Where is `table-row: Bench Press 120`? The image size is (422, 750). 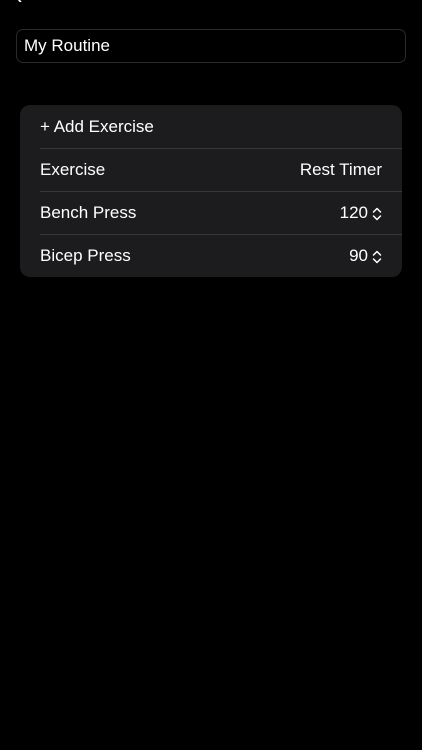
table-row: Bench Press 120 is located at coordinates (211, 212).